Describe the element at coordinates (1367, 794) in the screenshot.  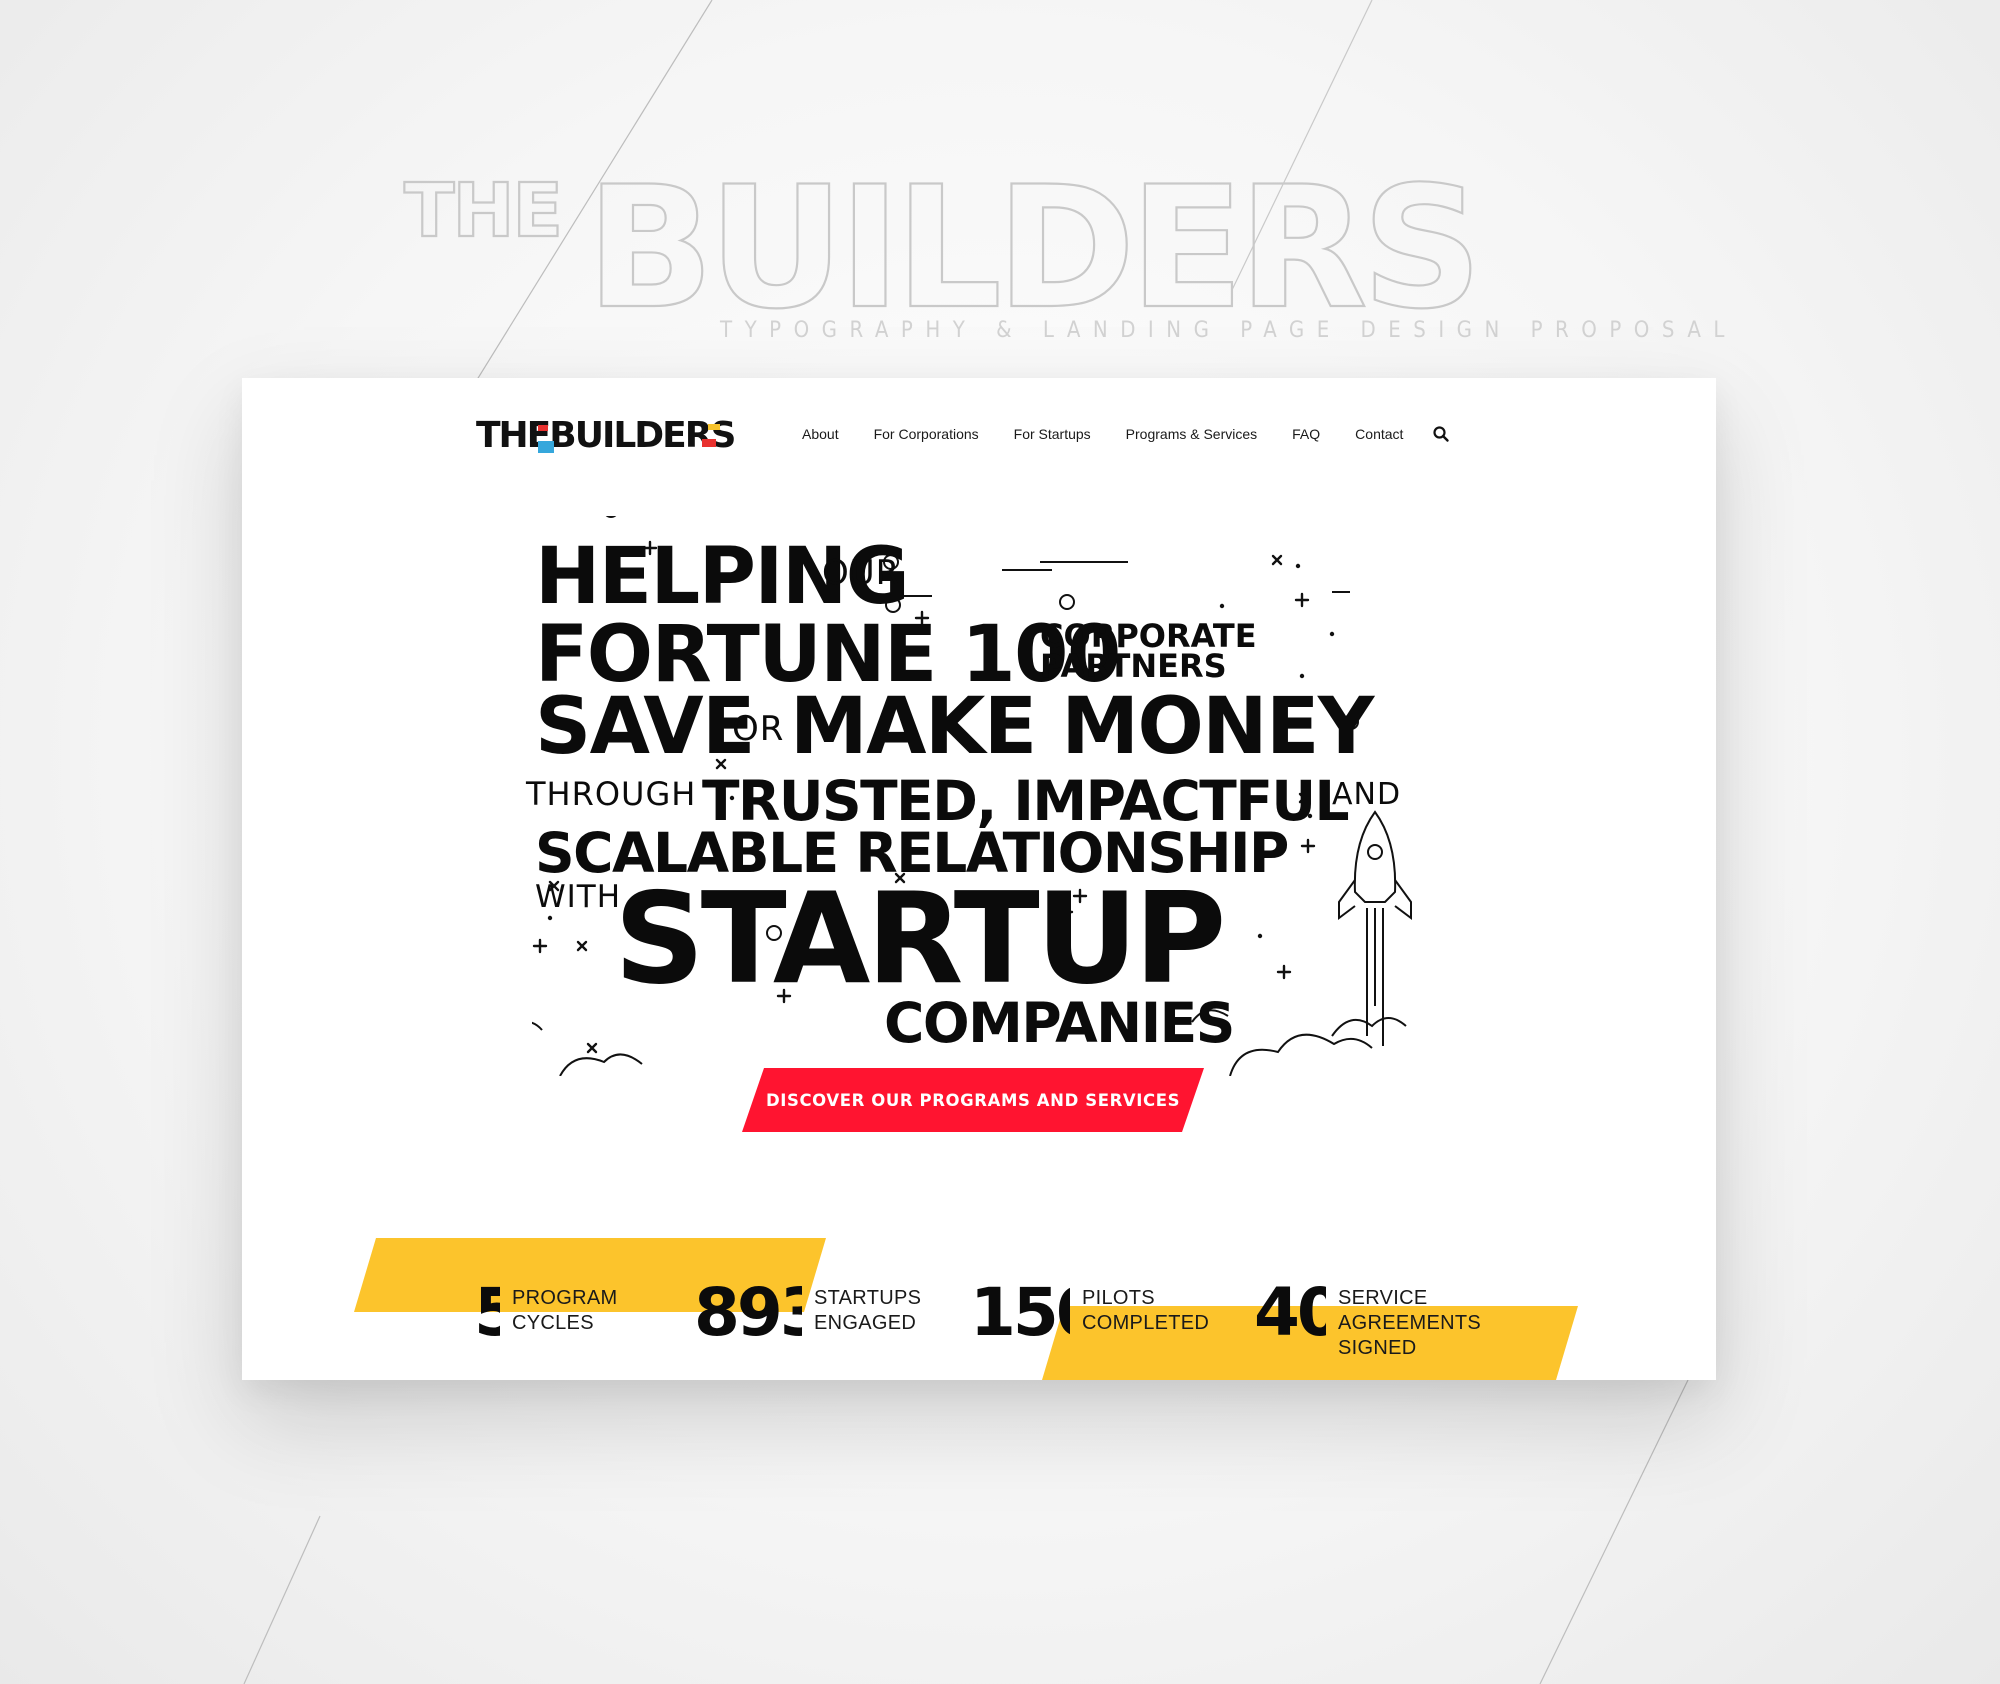
I see `hero-and: AND` at that location.